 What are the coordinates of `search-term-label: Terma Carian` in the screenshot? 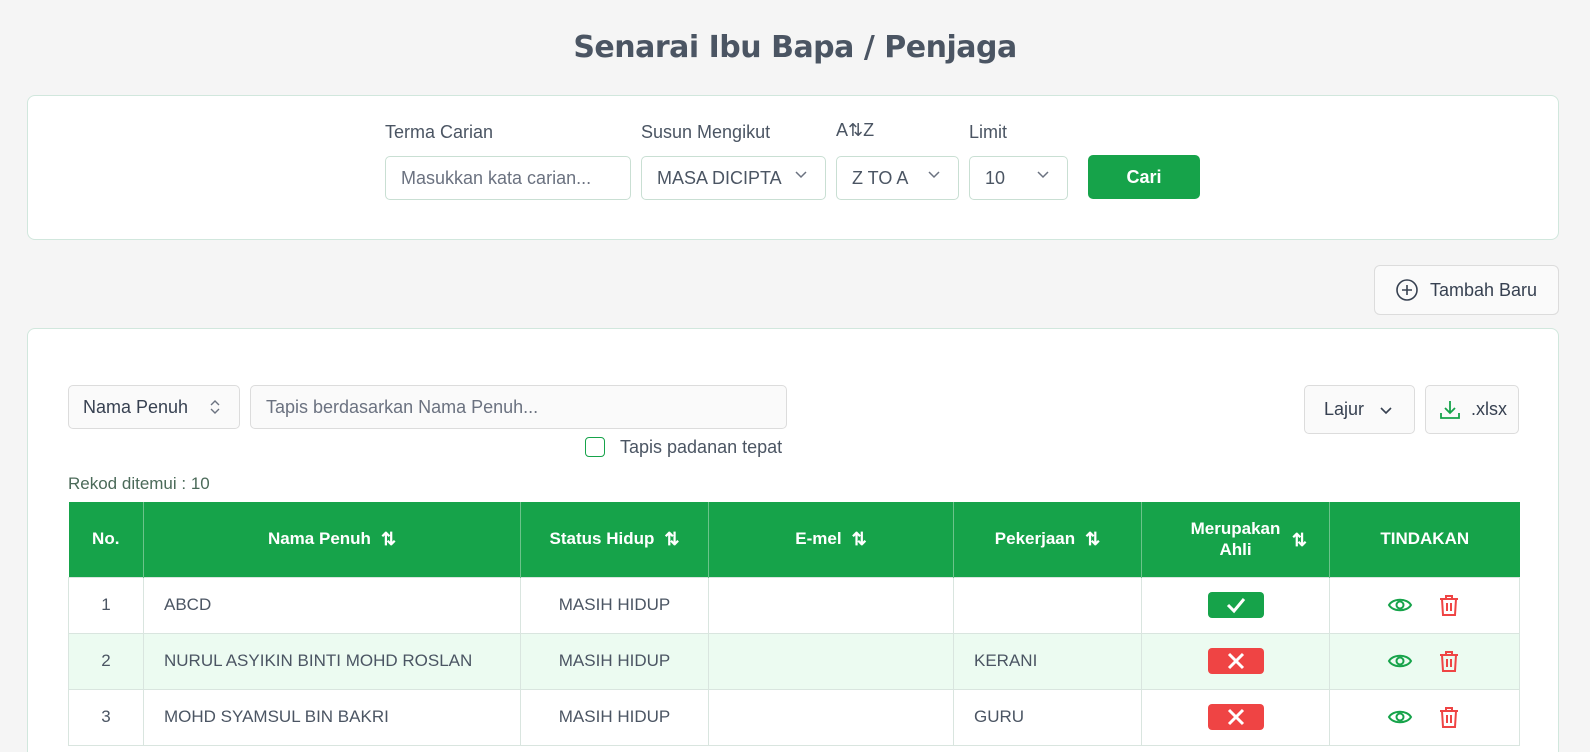 It's located at (439, 132).